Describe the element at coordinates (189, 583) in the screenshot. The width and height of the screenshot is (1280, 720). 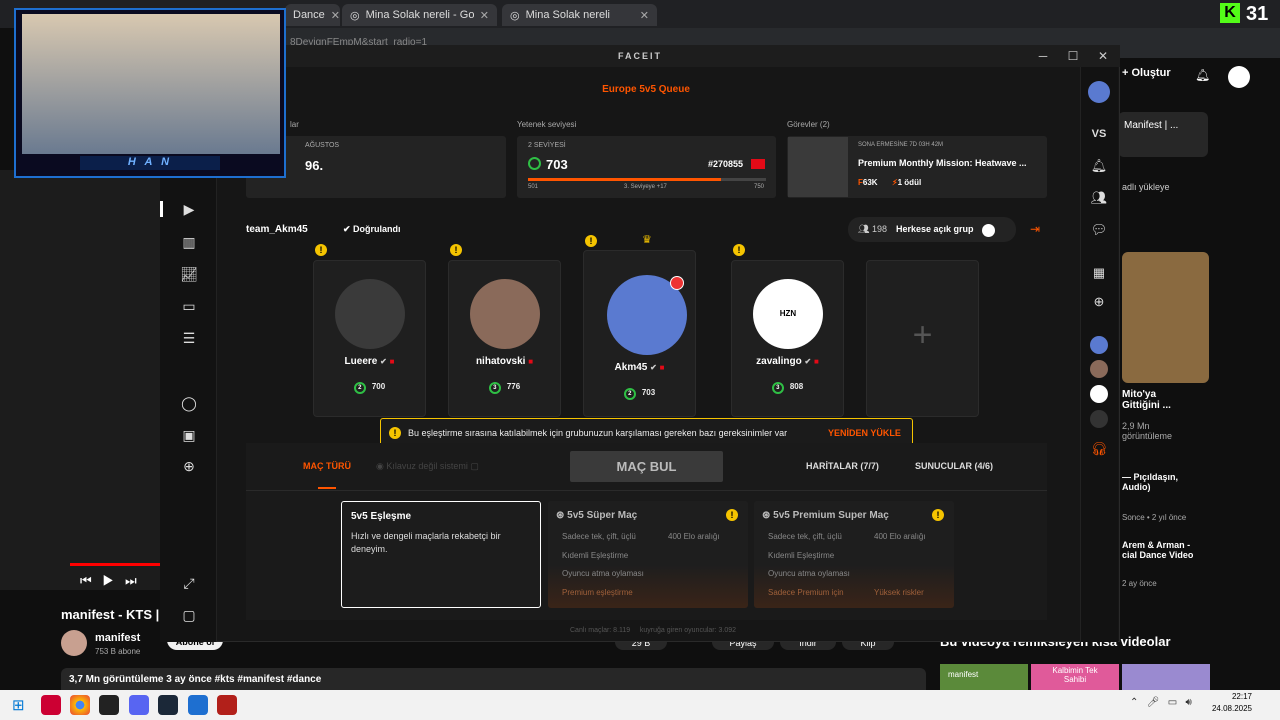
I see `expand-icon: ⤢` at that location.